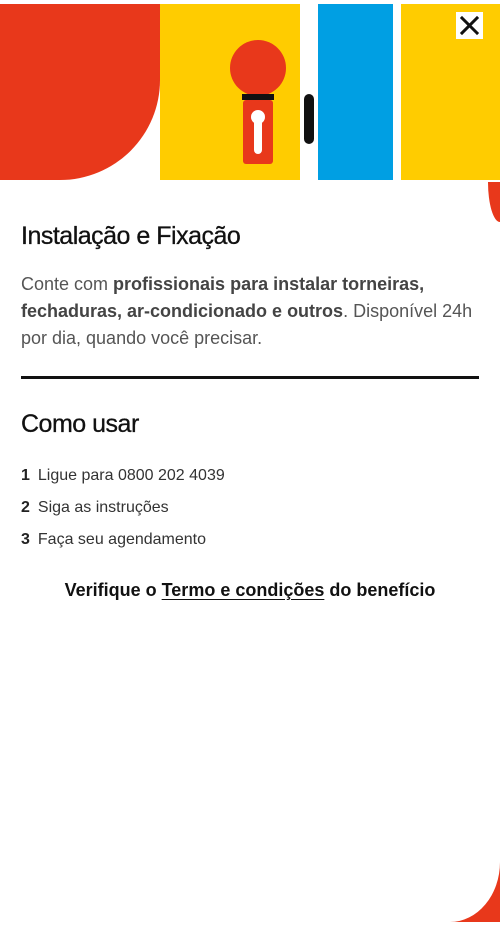 The width and height of the screenshot is (500, 930). I want to click on step-text: Faça seu agendamento, so click(122, 539).